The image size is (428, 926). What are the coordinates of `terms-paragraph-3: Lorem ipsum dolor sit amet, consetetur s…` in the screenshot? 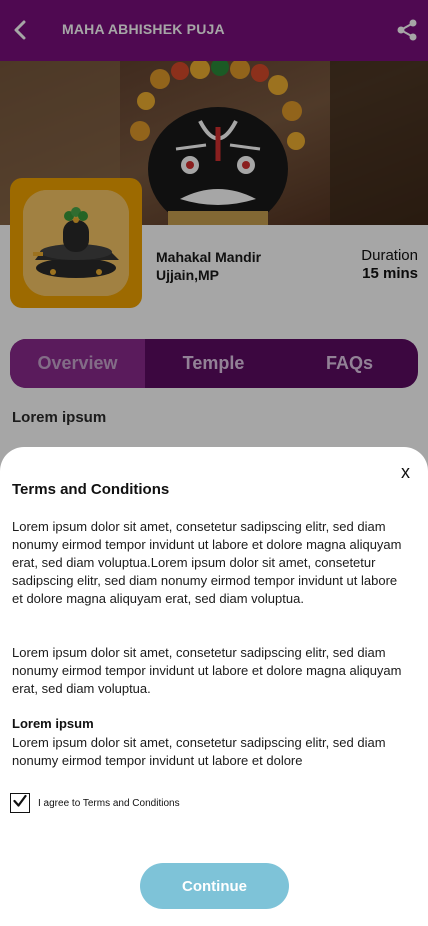 It's located at (199, 751).